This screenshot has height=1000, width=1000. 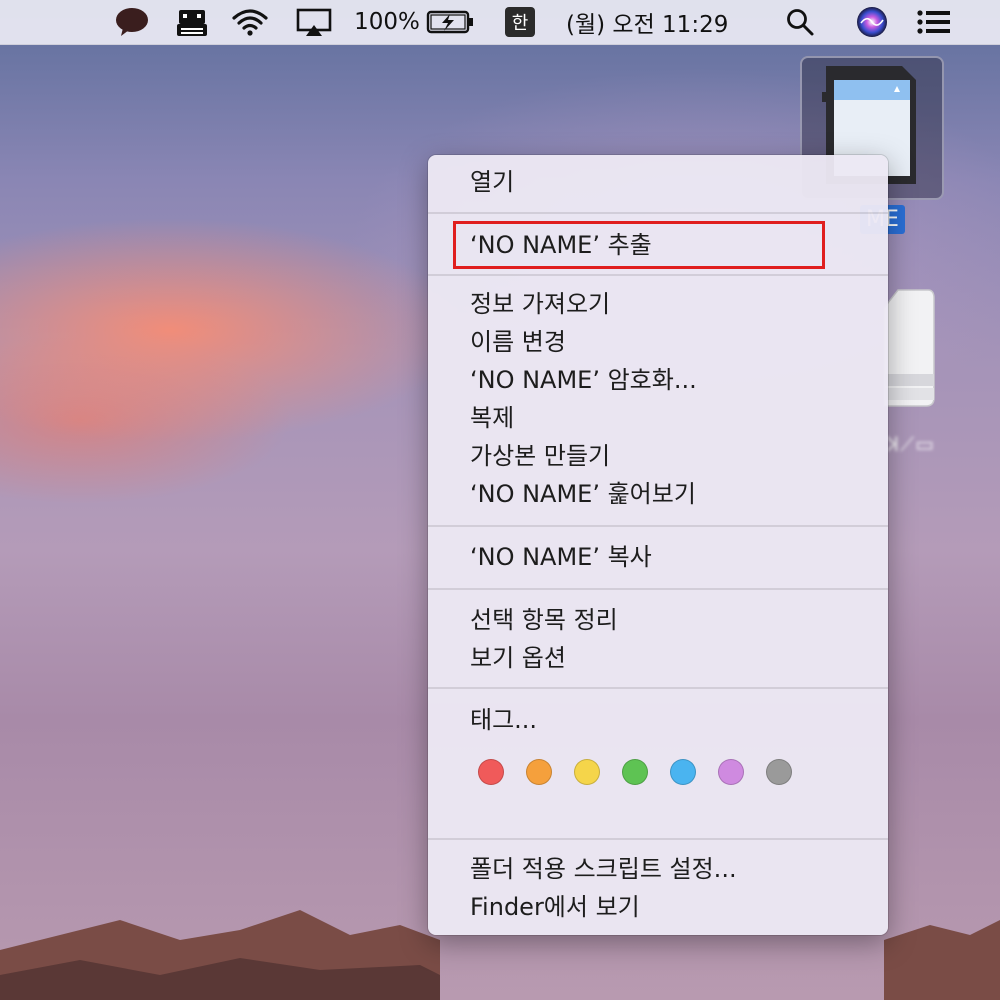 I want to click on menu-item-show-in-finder: Finder에서 보기, so click(x=658, y=907).